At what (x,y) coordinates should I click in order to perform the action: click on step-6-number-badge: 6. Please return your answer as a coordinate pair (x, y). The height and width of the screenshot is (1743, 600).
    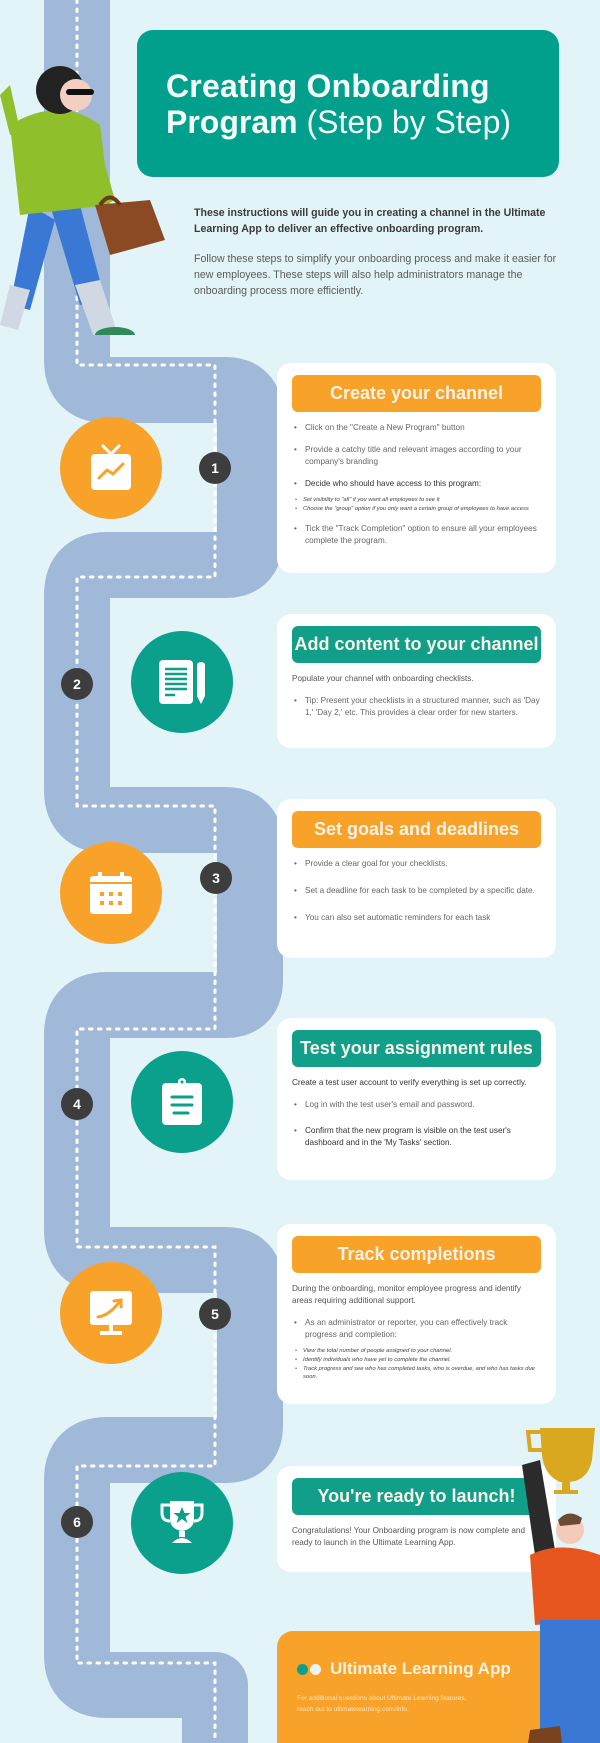
    Looking at the image, I should click on (77, 1522).